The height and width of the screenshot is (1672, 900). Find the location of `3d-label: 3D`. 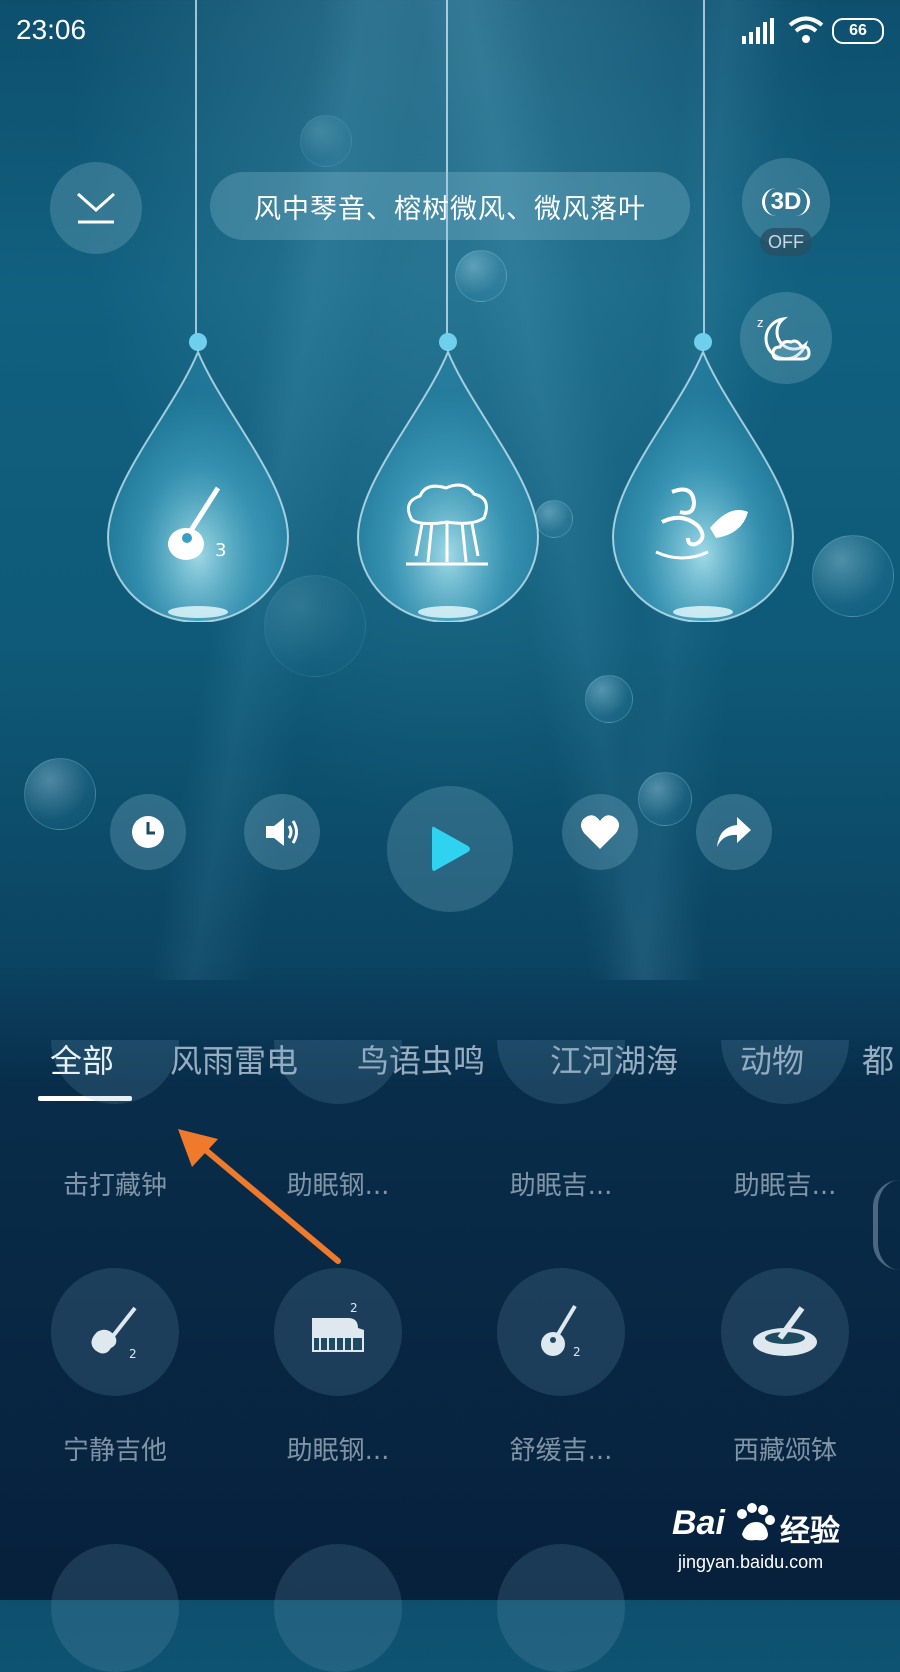

3d-label: 3D is located at coordinates (786, 202).